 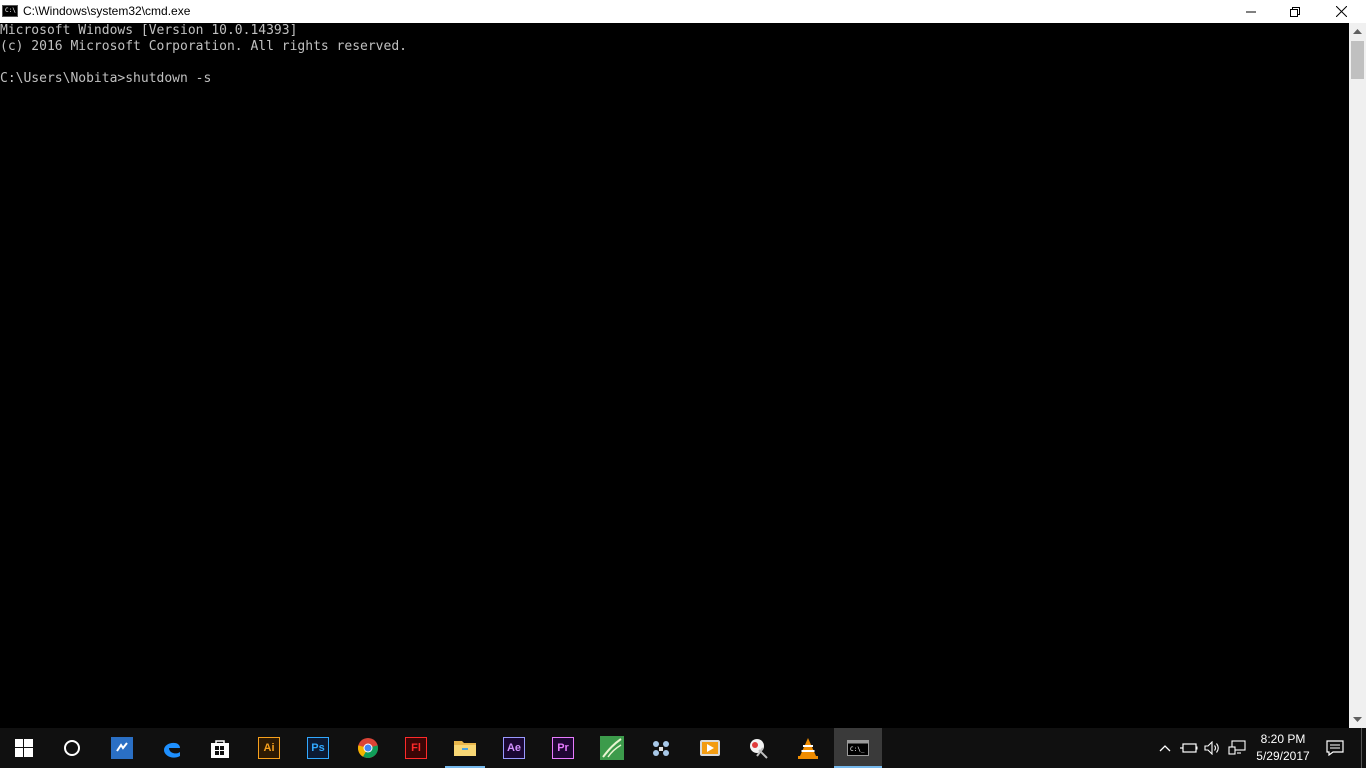 I want to click on start-button, so click(x=24, y=748).